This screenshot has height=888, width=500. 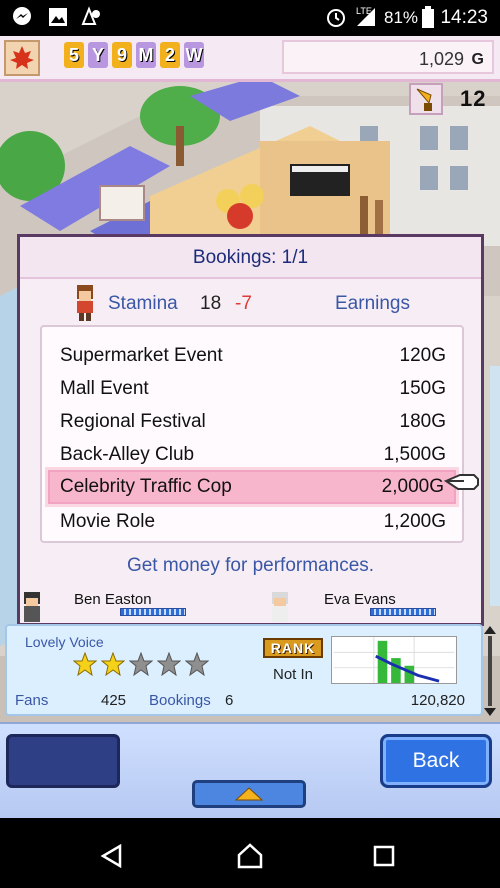 I want to click on map-pin-icon, so click(x=92, y=17).